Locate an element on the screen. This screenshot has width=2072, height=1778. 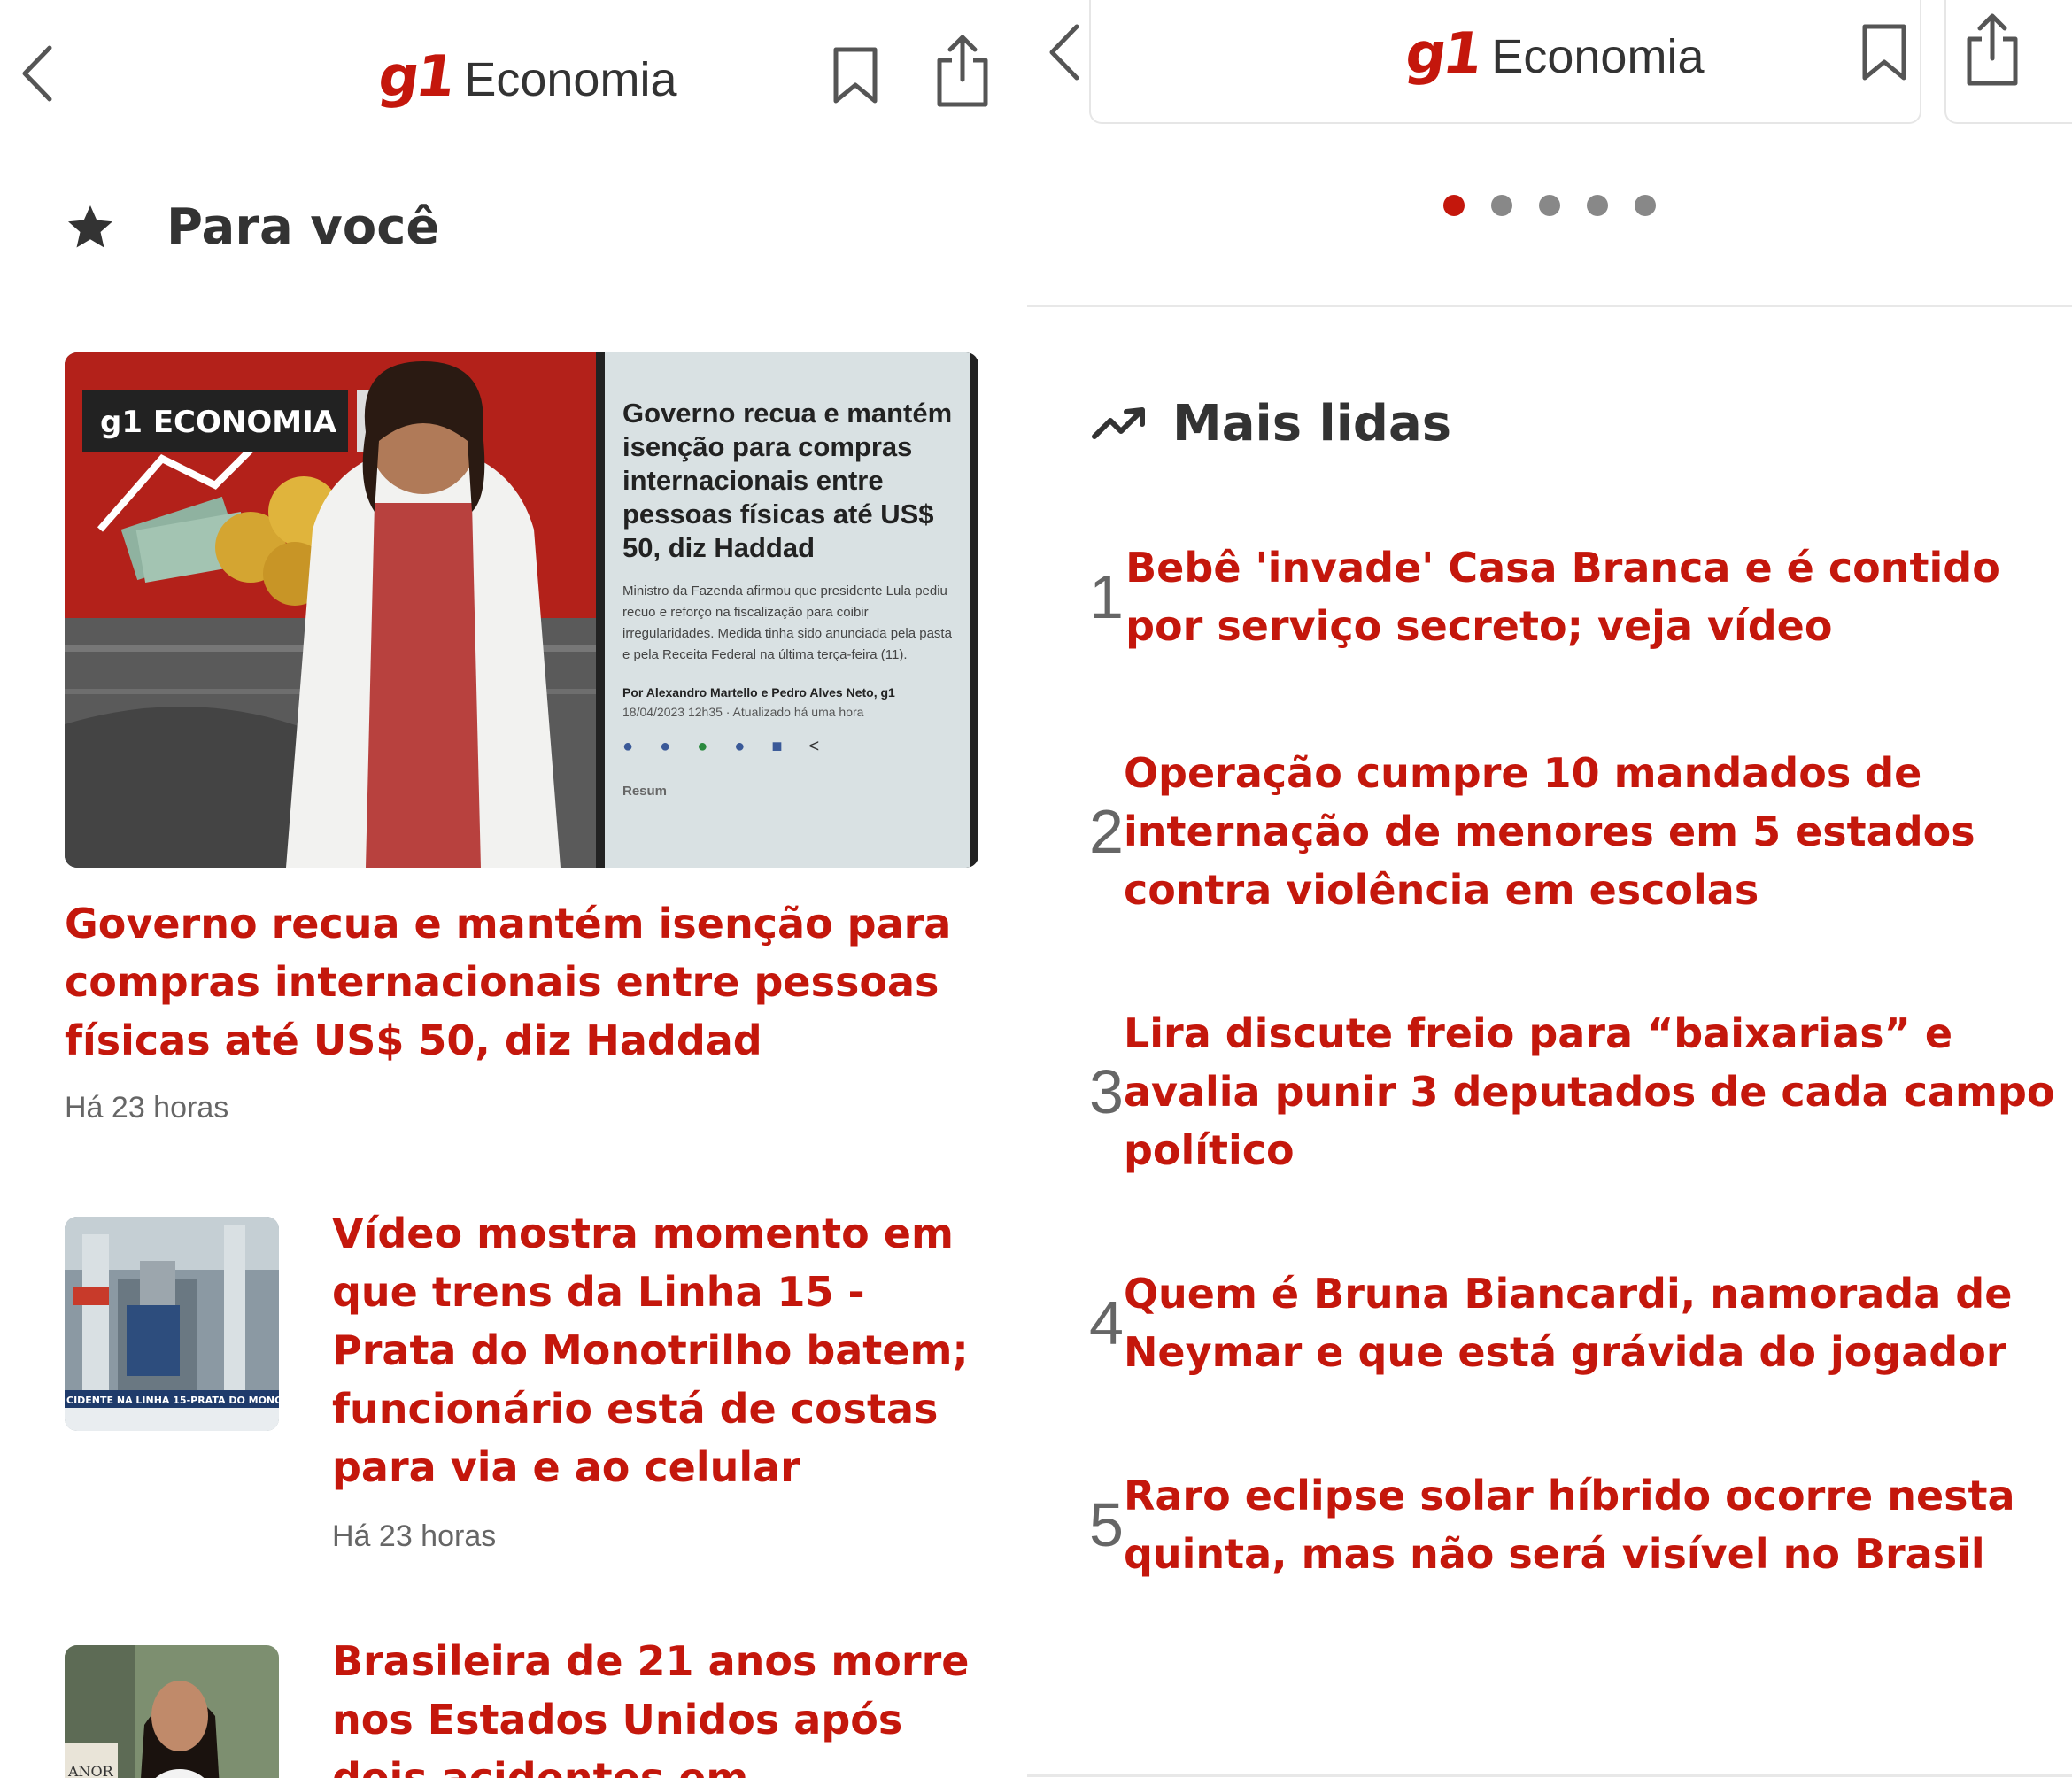
hero-card-share-row: ● ● ● ● ■ < is located at coordinates (790, 747).